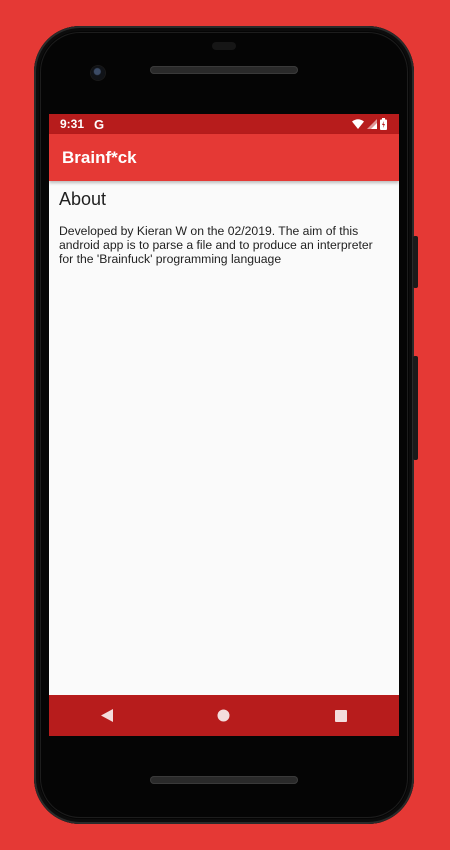 Image resolution: width=450 pixels, height=850 pixels. What do you see at coordinates (98, 73) in the screenshot?
I see `front-camera` at bounding box center [98, 73].